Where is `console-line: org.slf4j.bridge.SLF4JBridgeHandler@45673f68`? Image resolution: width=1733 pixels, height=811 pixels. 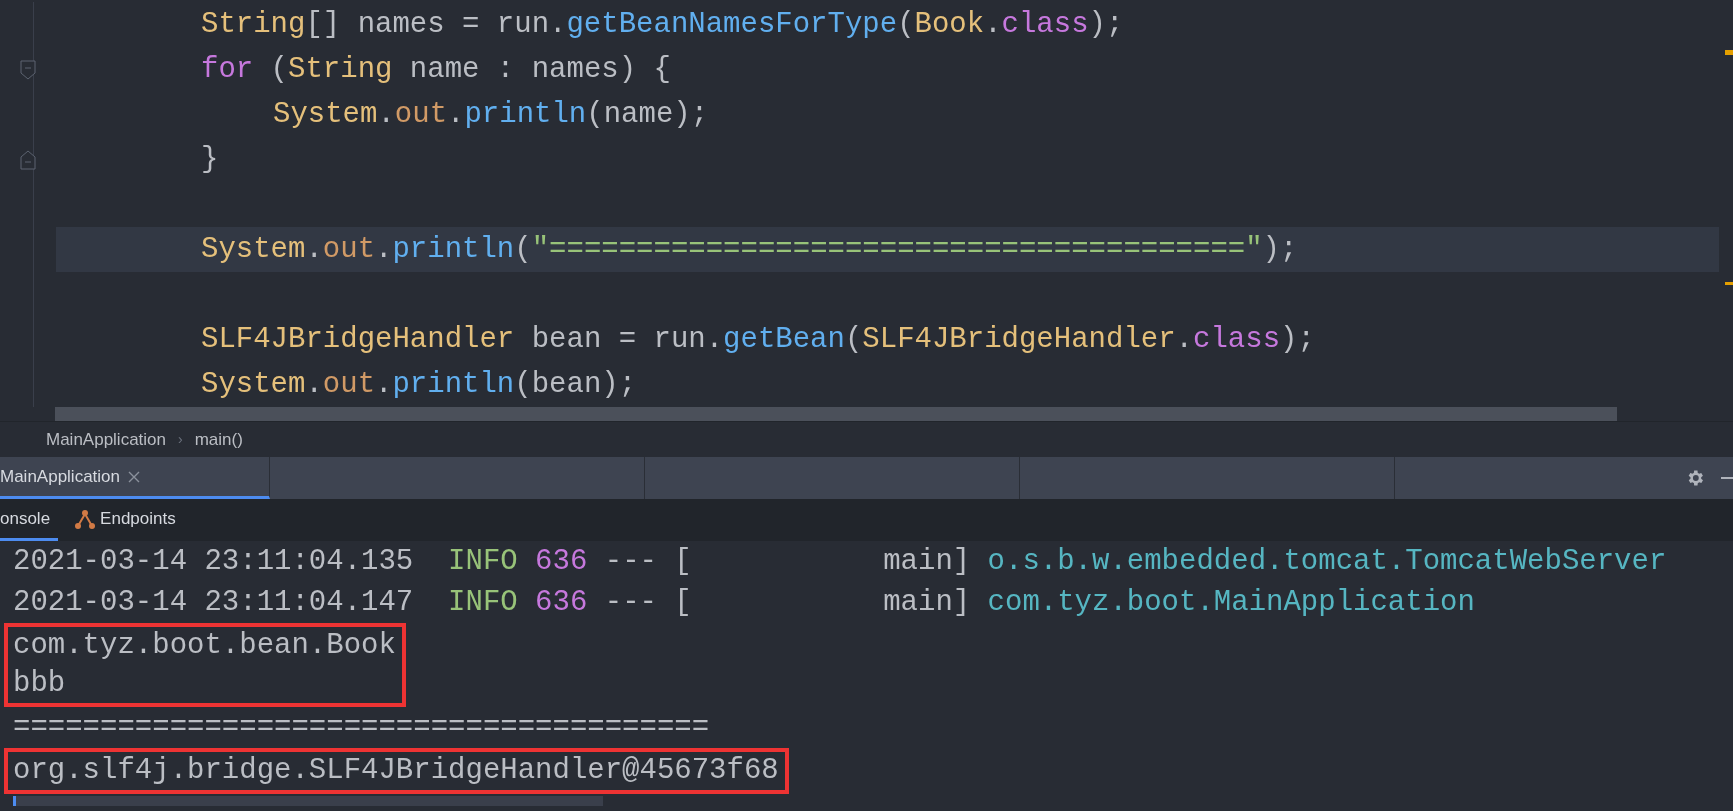
console-line: org.slf4j.bridge.SLF4JBridgeHandler@45673f68 is located at coordinates (395, 771).